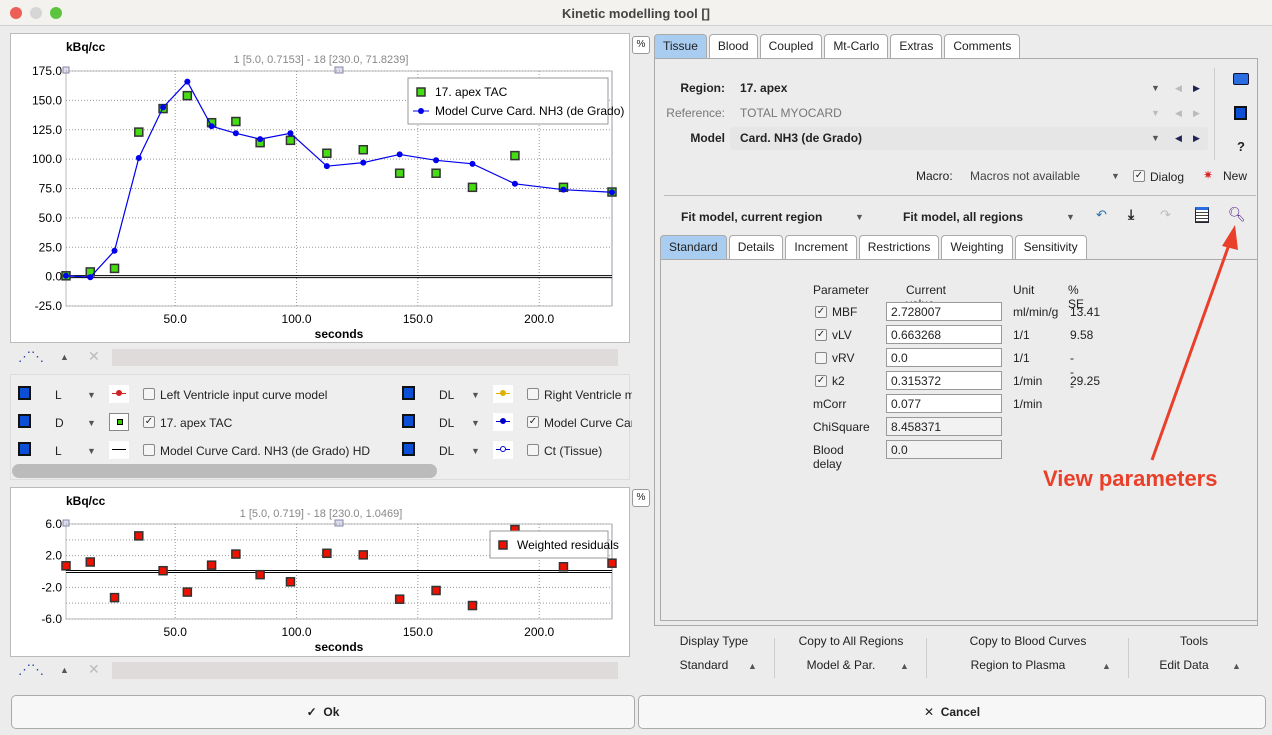 The width and height of the screenshot is (1272, 735). What do you see at coordinates (1131, 214) in the screenshot?
I see `download-icon: ⤓` at bounding box center [1131, 214].